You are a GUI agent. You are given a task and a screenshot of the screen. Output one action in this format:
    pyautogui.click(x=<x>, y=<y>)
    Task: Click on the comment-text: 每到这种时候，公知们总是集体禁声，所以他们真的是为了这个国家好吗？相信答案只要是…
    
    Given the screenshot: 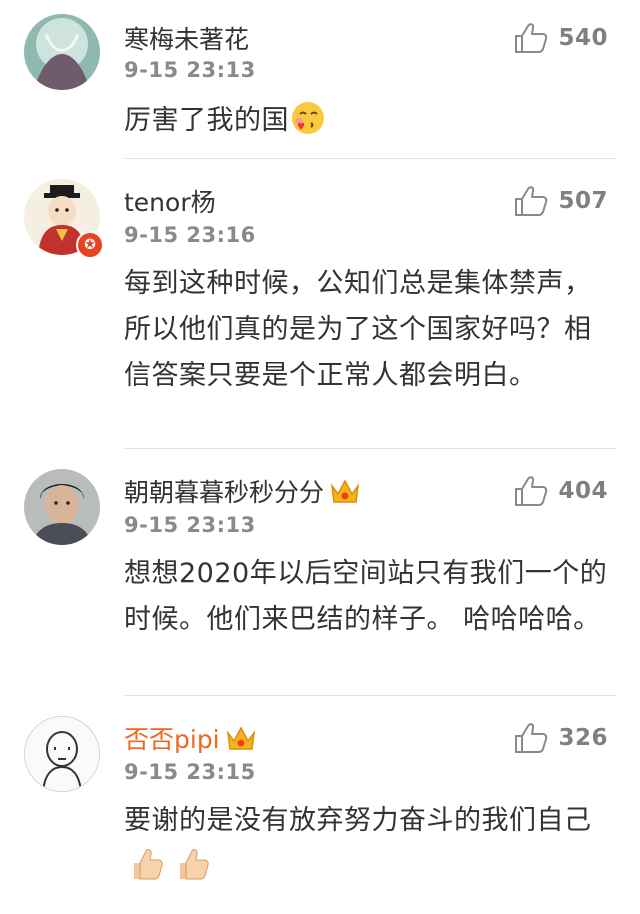 What is the action you would take?
    pyautogui.click(x=358, y=329)
    